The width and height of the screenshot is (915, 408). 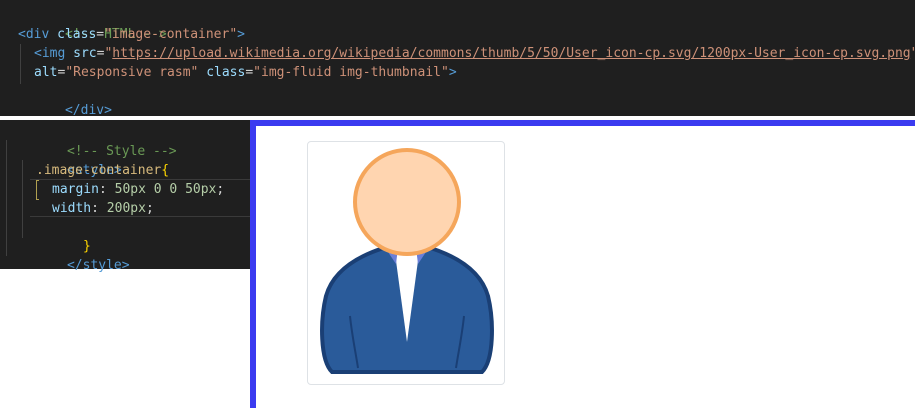 I want to click on img-tag: <img, so click(x=50, y=53).